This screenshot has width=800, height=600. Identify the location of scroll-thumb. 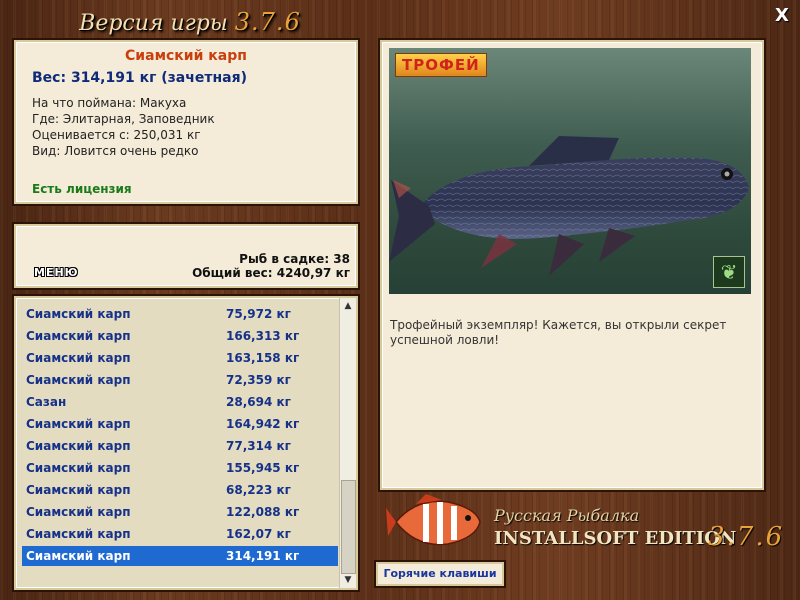
(348, 527).